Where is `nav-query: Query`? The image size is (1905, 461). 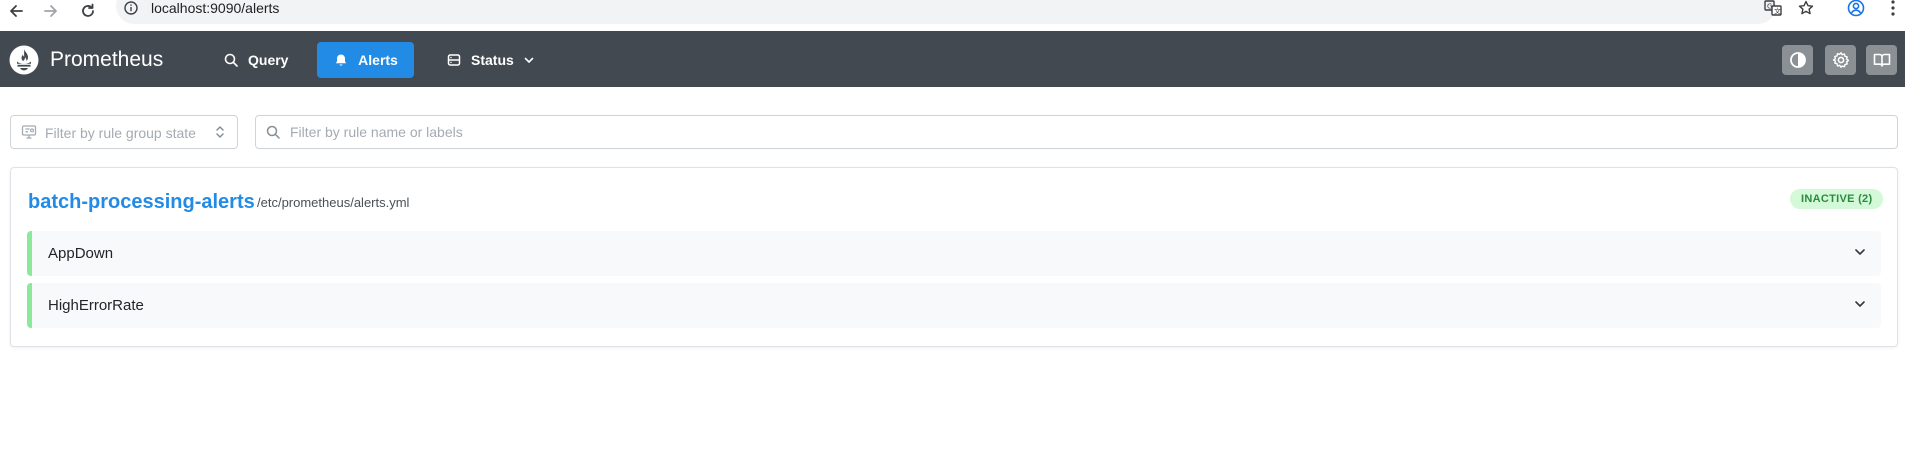 nav-query: Query is located at coordinates (255, 60).